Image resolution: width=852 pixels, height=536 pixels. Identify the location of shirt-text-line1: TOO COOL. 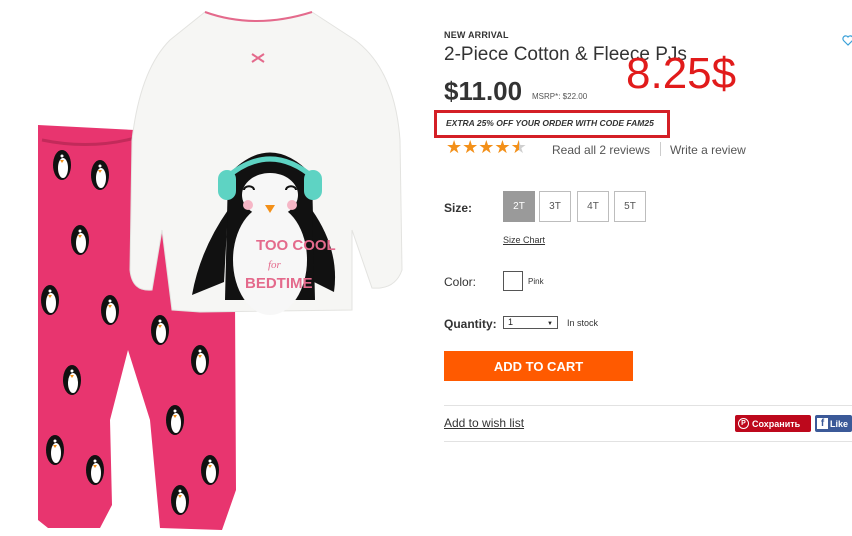
(296, 245).